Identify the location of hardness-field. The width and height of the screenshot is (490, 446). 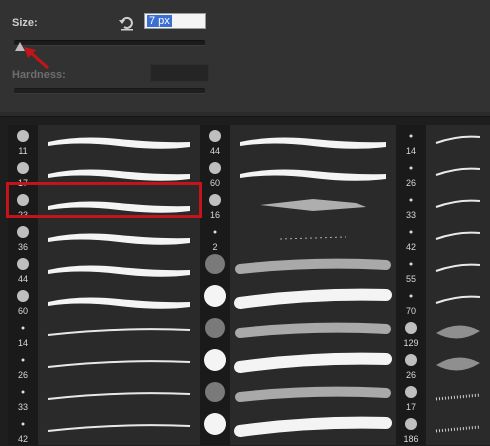
(179, 73).